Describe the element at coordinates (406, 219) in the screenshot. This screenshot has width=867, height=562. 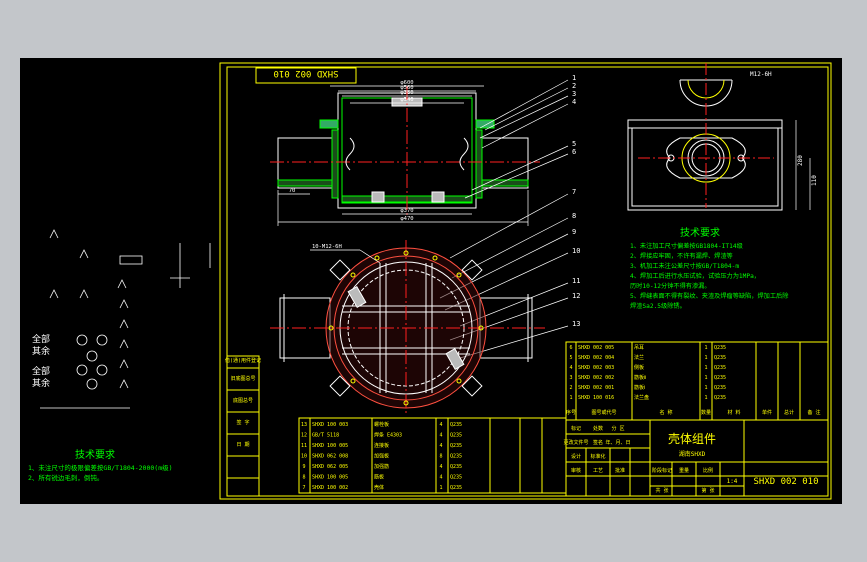
I see `dim-top: φ470` at that location.